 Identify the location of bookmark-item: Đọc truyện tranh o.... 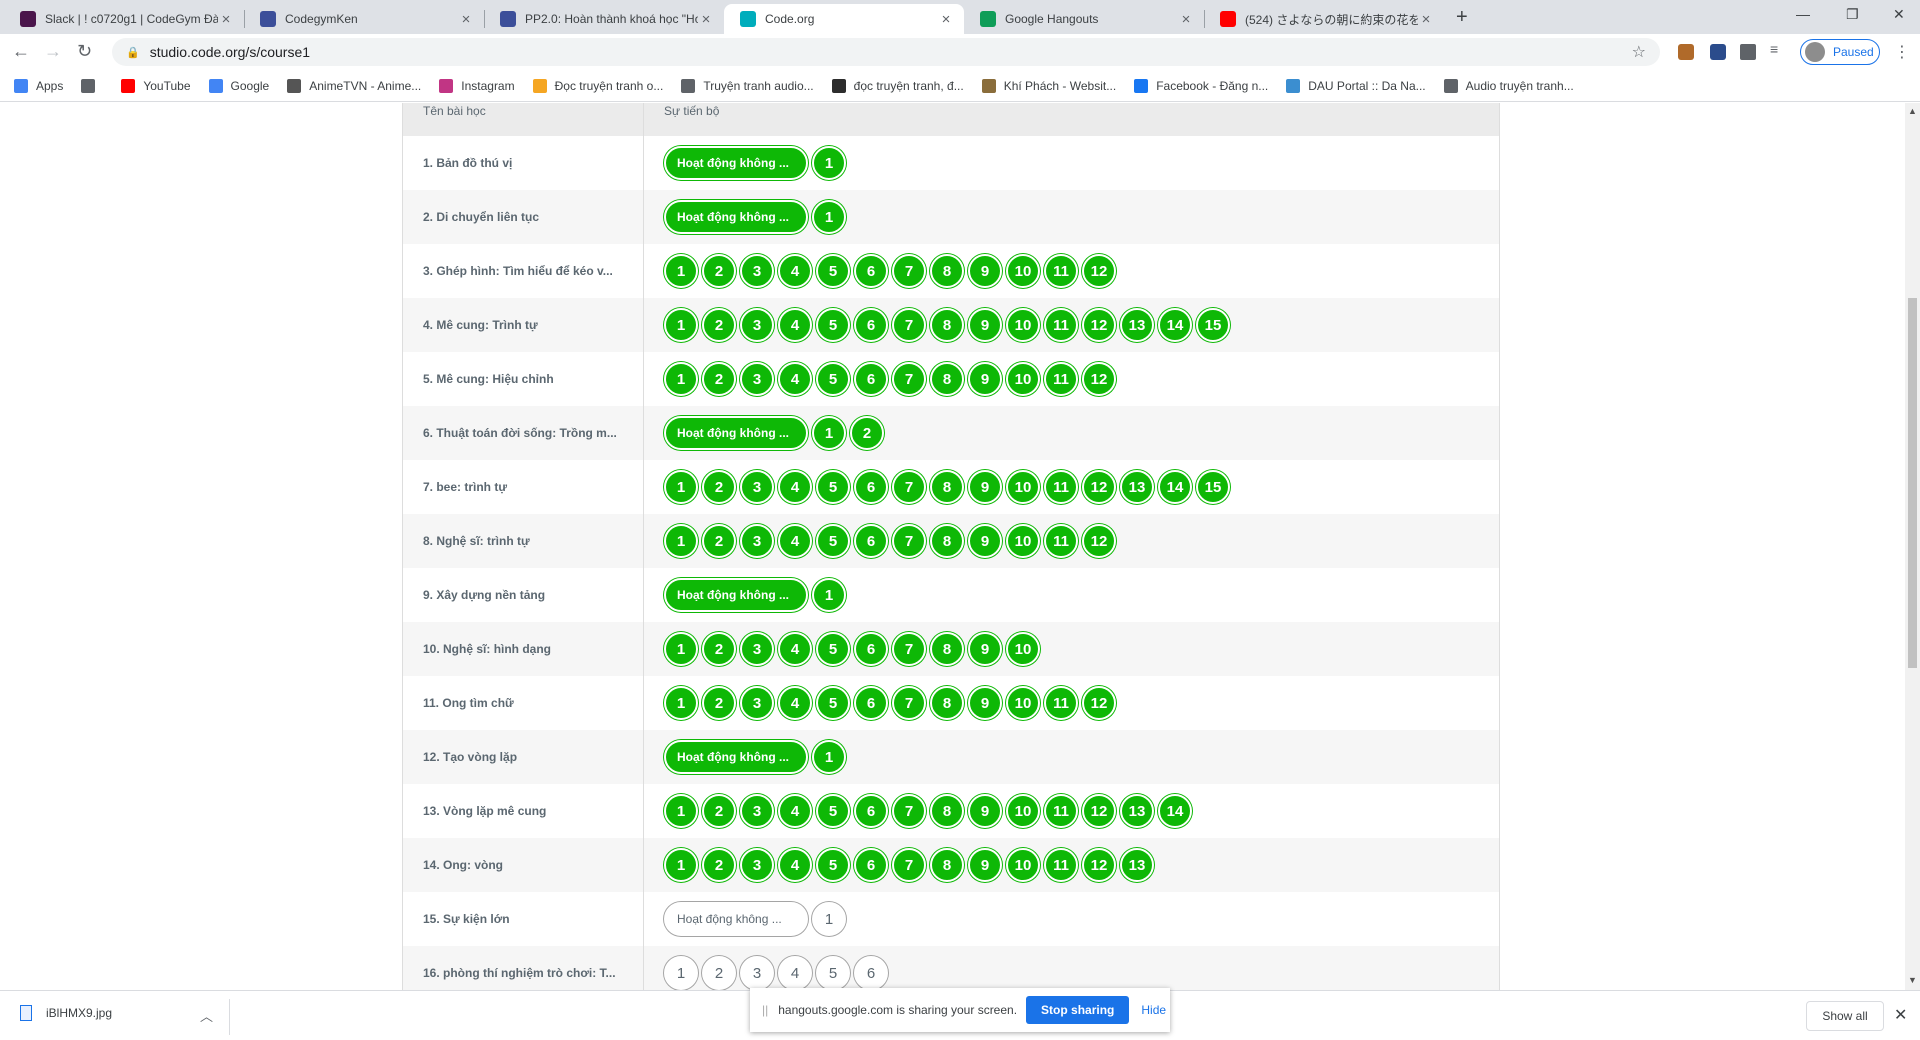
(597, 85).